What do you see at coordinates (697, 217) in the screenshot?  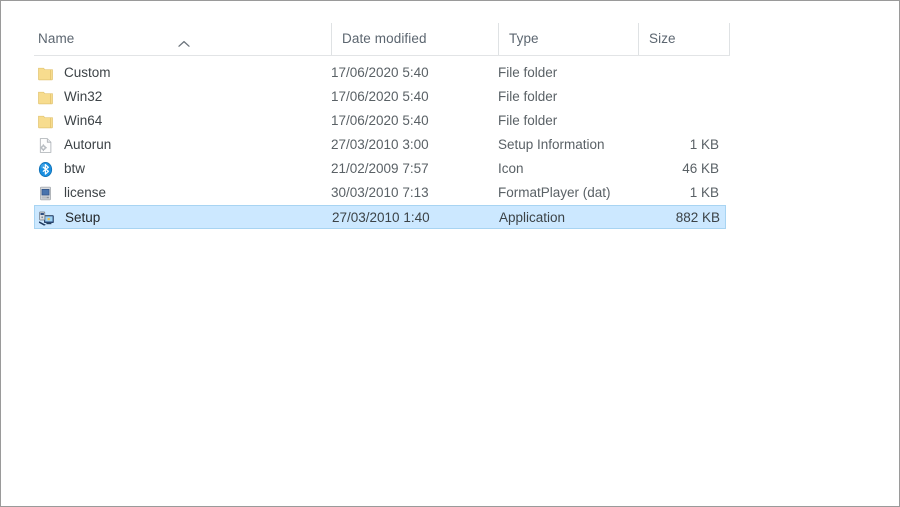 I see `size-cell: 882 KB` at bounding box center [697, 217].